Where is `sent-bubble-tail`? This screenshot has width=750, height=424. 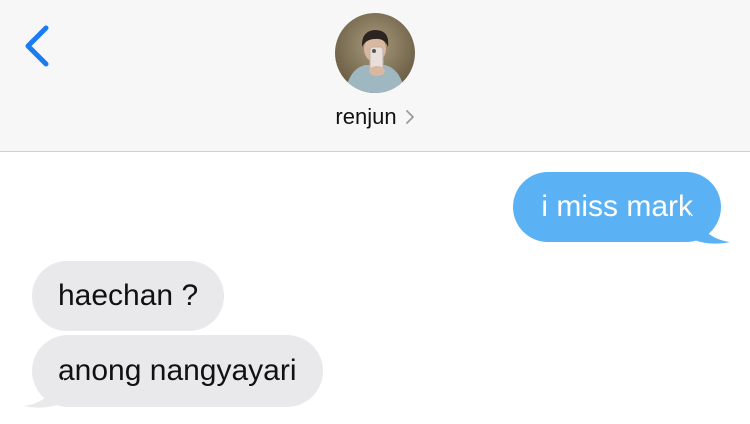
sent-bubble-tail is located at coordinates (710, 229).